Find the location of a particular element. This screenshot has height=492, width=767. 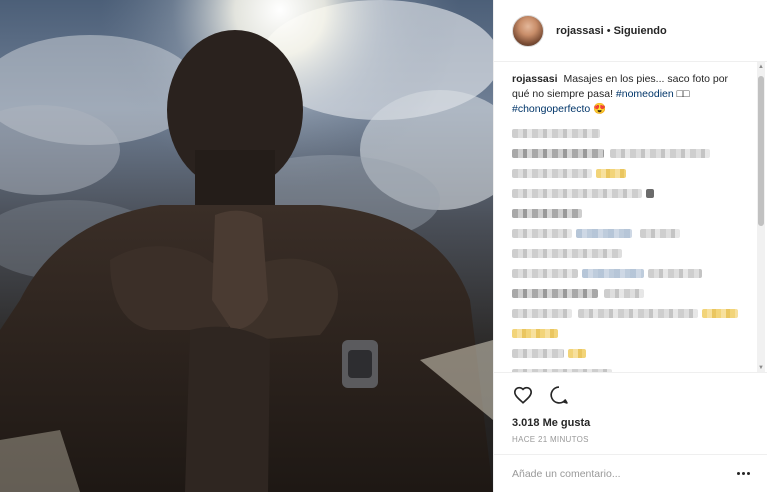

post-timestamp: HACE 21 MINUTOS is located at coordinates (631, 439).